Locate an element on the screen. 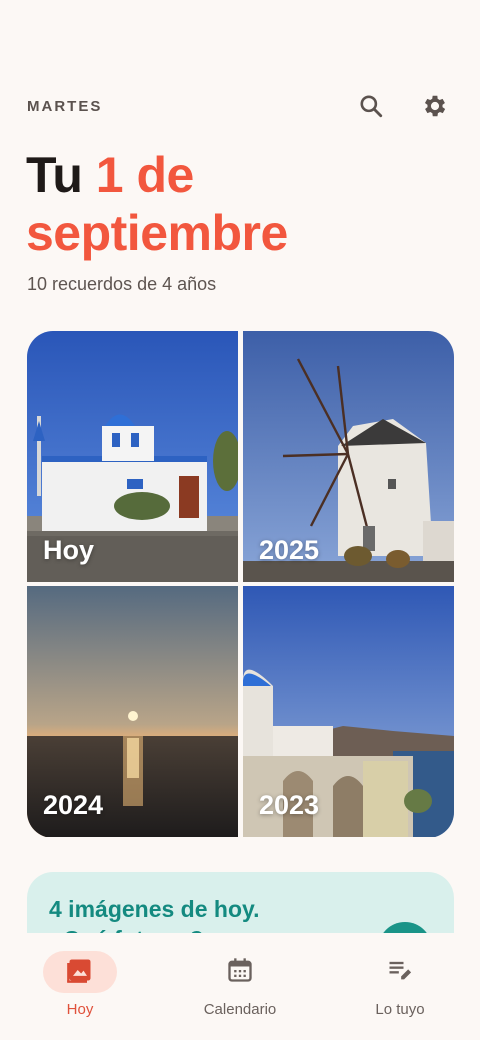 This screenshot has height=1040, width=480. nav-item-yours: Lo tuyo is located at coordinates (400, 986).